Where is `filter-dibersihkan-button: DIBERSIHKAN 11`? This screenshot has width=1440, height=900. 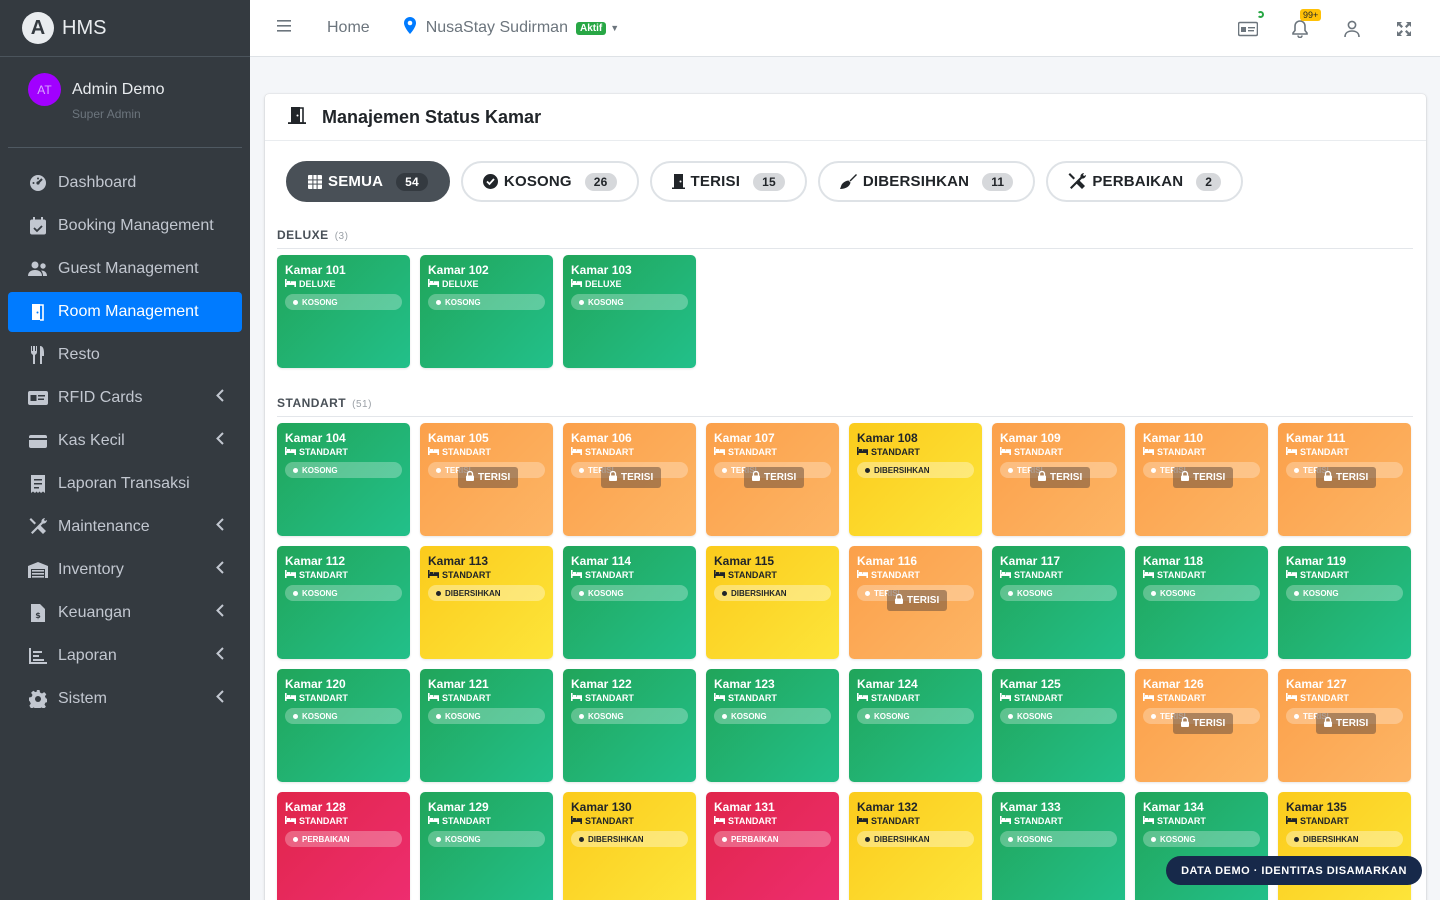
filter-dibersihkan-button: DIBERSIHKAN 11 is located at coordinates (926, 181).